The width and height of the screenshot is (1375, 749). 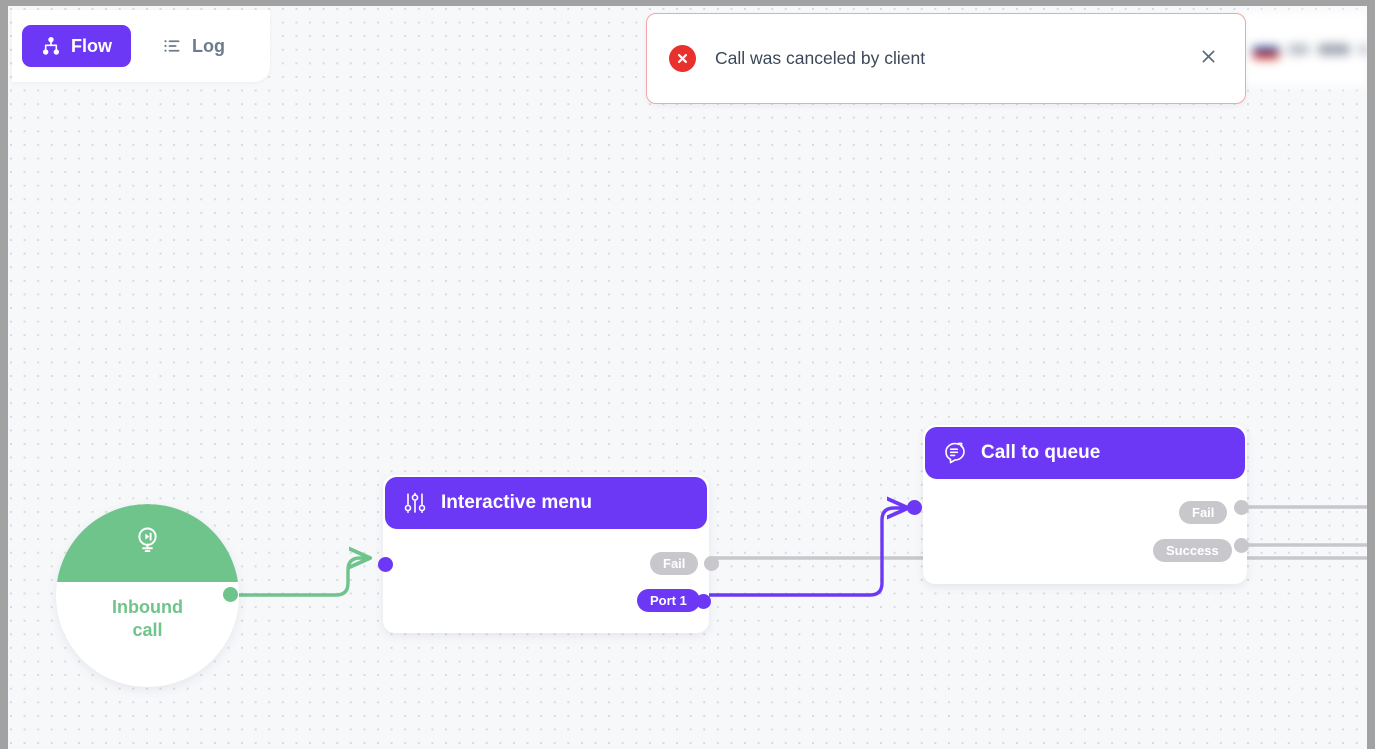 I want to click on play-start-stand-icon, so click(x=147, y=543).